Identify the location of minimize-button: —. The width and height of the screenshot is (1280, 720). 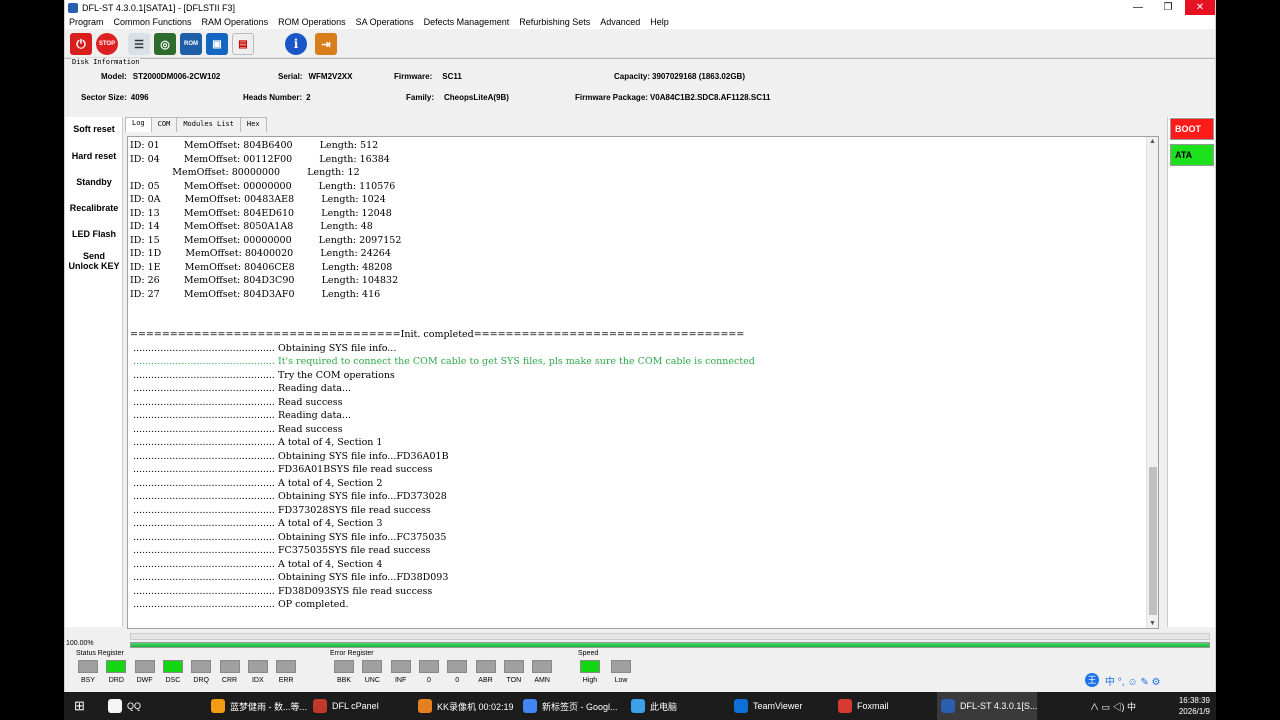
(1138, 7).